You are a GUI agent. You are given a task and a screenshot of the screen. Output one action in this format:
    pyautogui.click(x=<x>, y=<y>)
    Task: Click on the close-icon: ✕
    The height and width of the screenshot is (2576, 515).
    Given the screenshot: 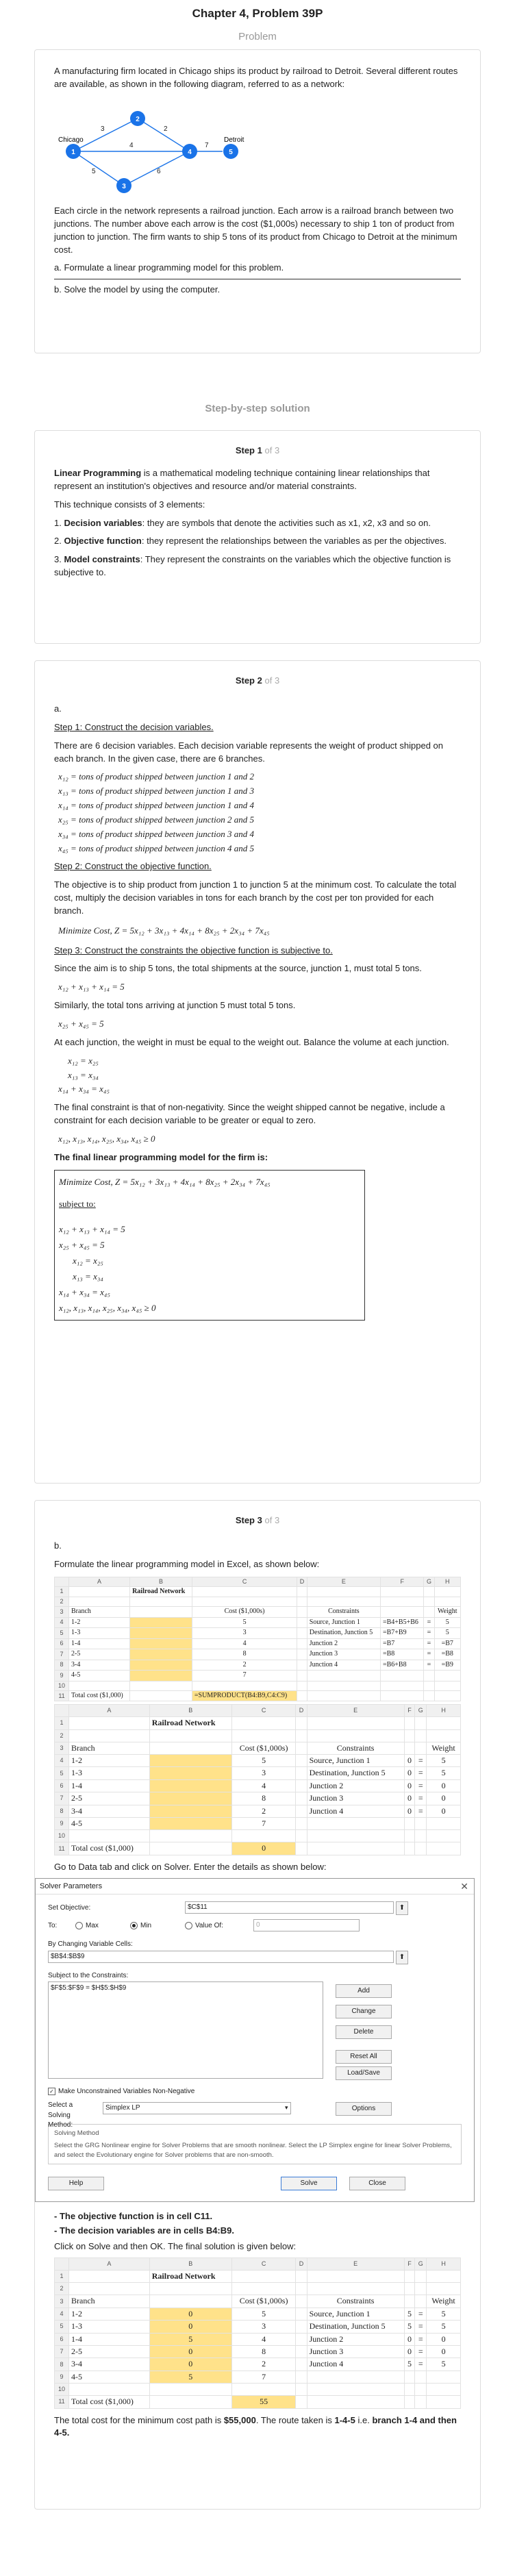 What is the action you would take?
    pyautogui.click(x=464, y=1886)
    